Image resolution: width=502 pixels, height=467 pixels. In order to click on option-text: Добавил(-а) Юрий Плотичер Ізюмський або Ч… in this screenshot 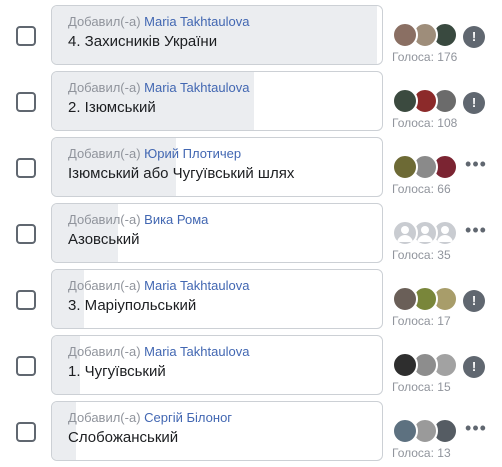, I will do `click(221, 165)`.